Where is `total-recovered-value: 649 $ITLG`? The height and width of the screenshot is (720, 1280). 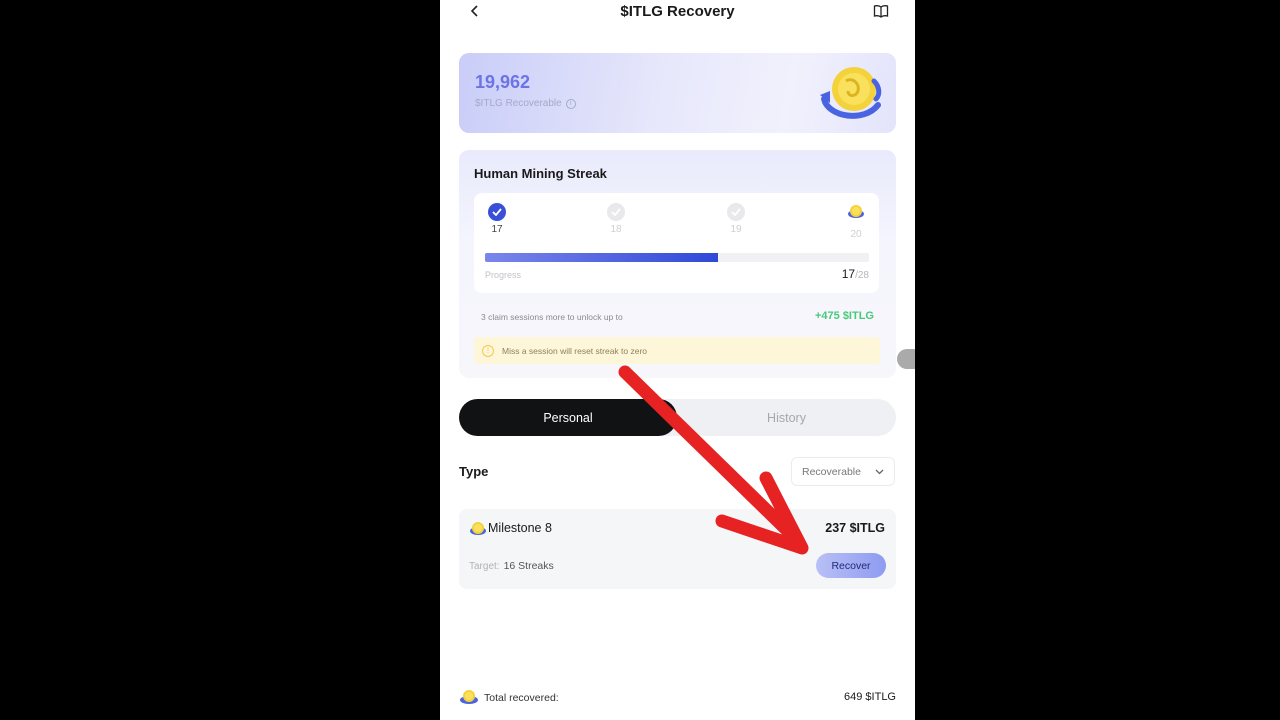
total-recovered-value: 649 $ITLG is located at coordinates (870, 697).